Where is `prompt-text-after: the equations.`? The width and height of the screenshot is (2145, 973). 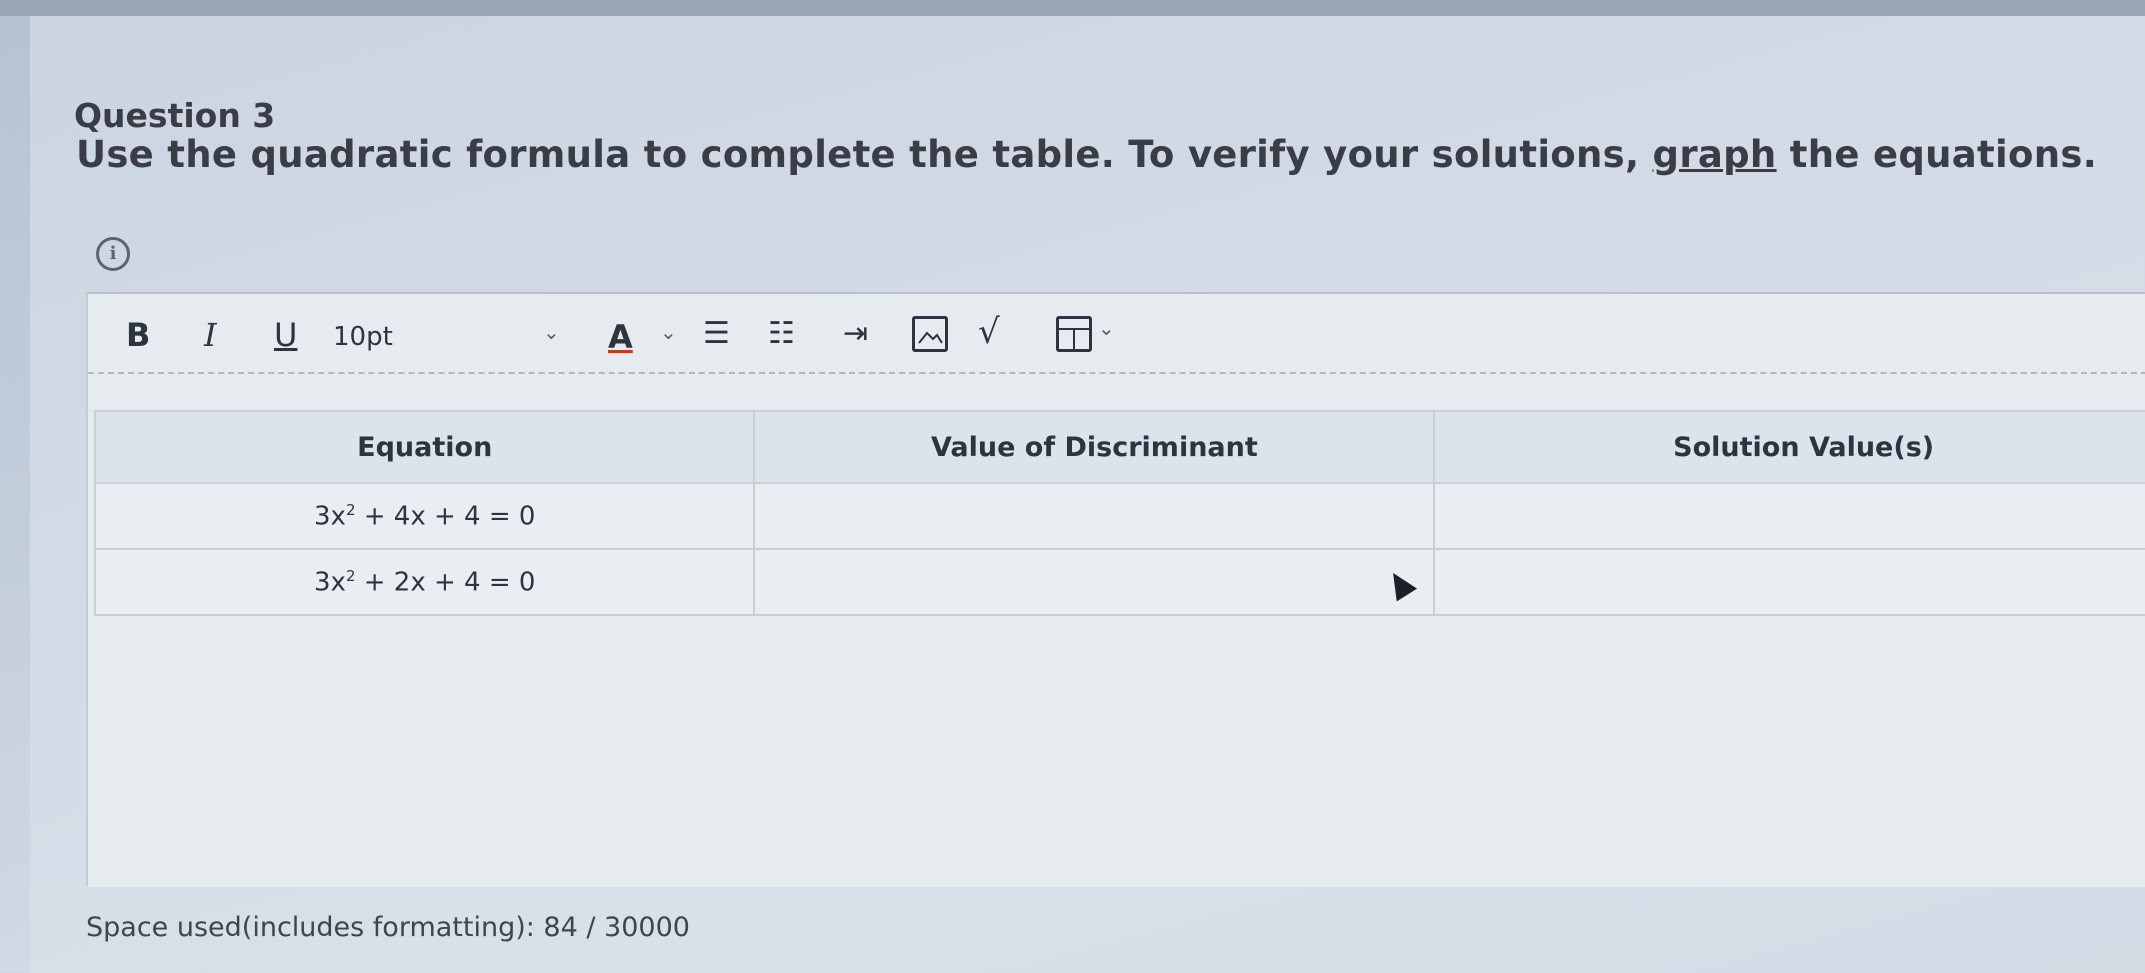
prompt-text-after: the equations. is located at coordinates (1937, 154).